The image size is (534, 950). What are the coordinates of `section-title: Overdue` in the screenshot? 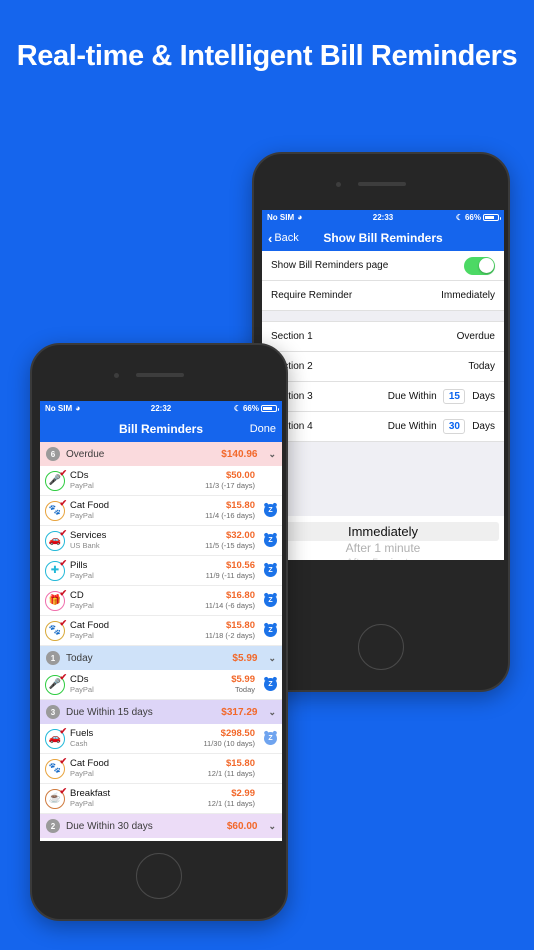 It's located at (85, 454).